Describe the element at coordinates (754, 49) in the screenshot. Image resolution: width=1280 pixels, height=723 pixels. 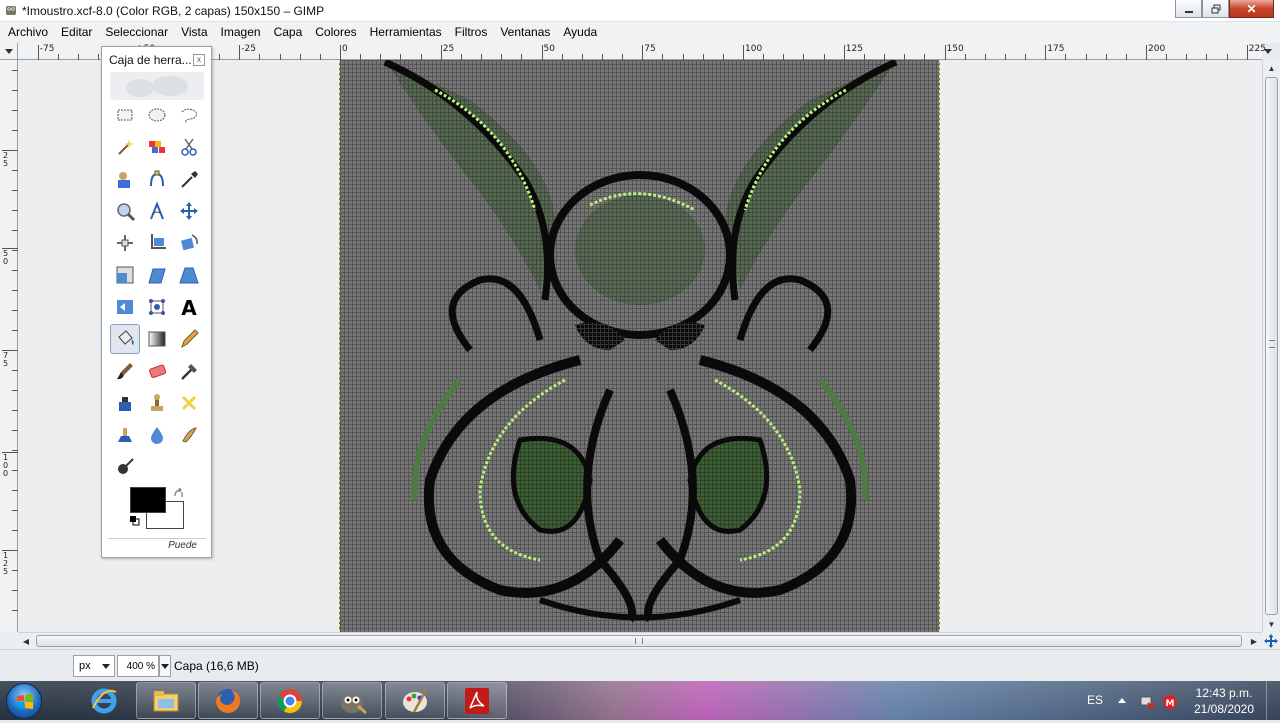
I see `ruler-label: 100` at that location.